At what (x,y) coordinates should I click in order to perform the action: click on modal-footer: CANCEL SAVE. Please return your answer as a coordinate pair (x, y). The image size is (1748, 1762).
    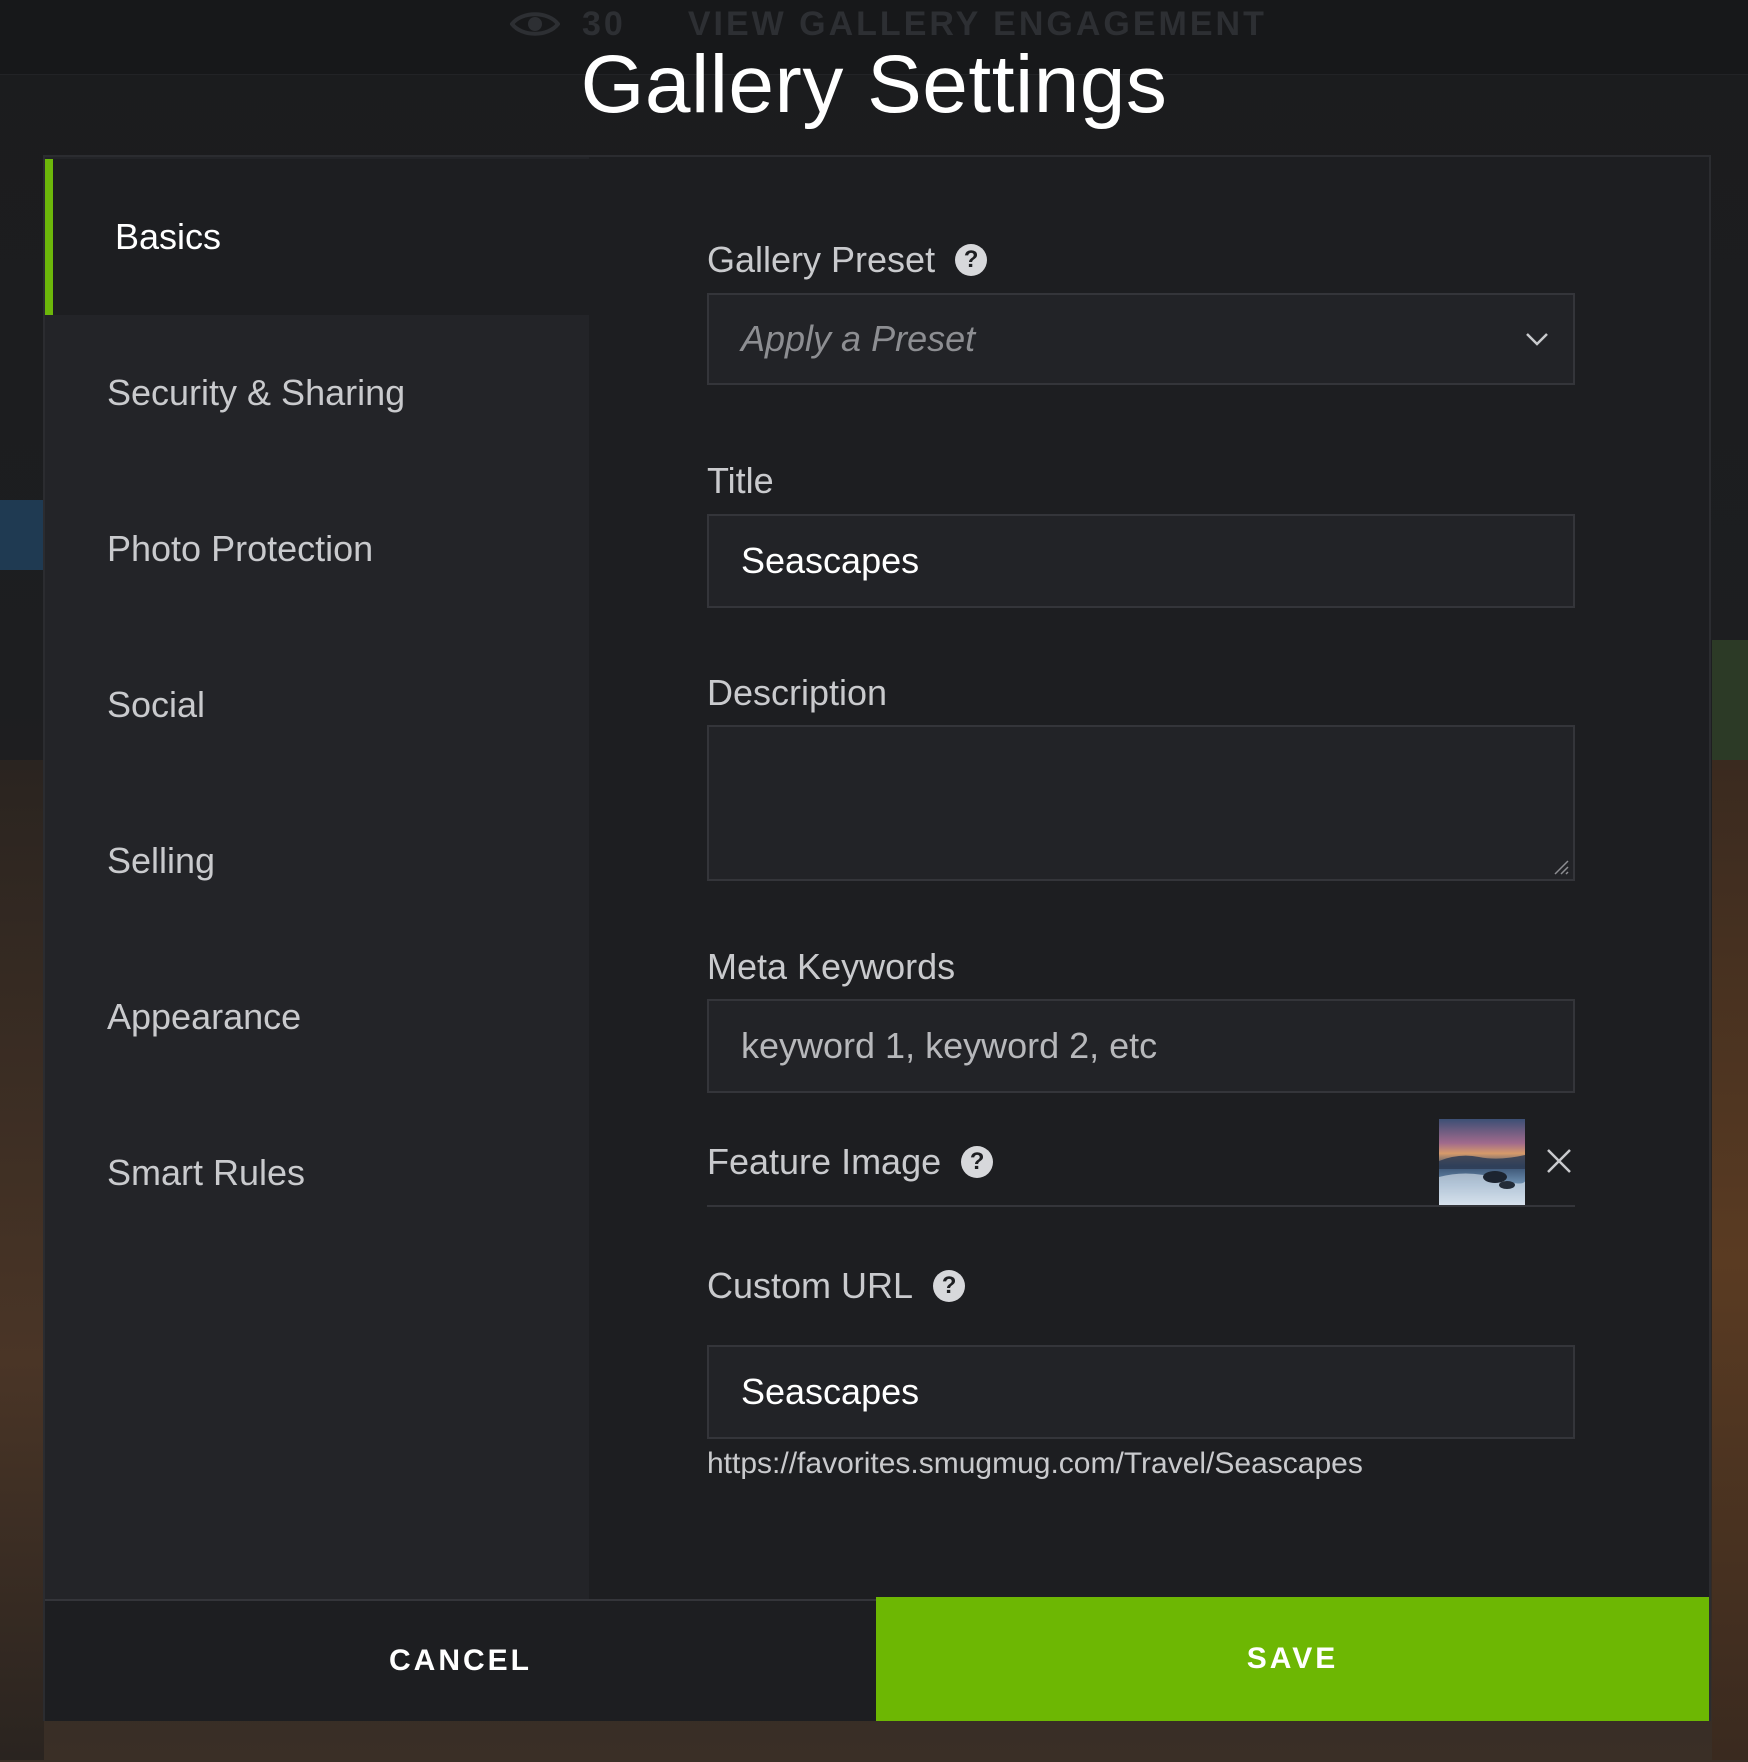
    Looking at the image, I should click on (877, 1660).